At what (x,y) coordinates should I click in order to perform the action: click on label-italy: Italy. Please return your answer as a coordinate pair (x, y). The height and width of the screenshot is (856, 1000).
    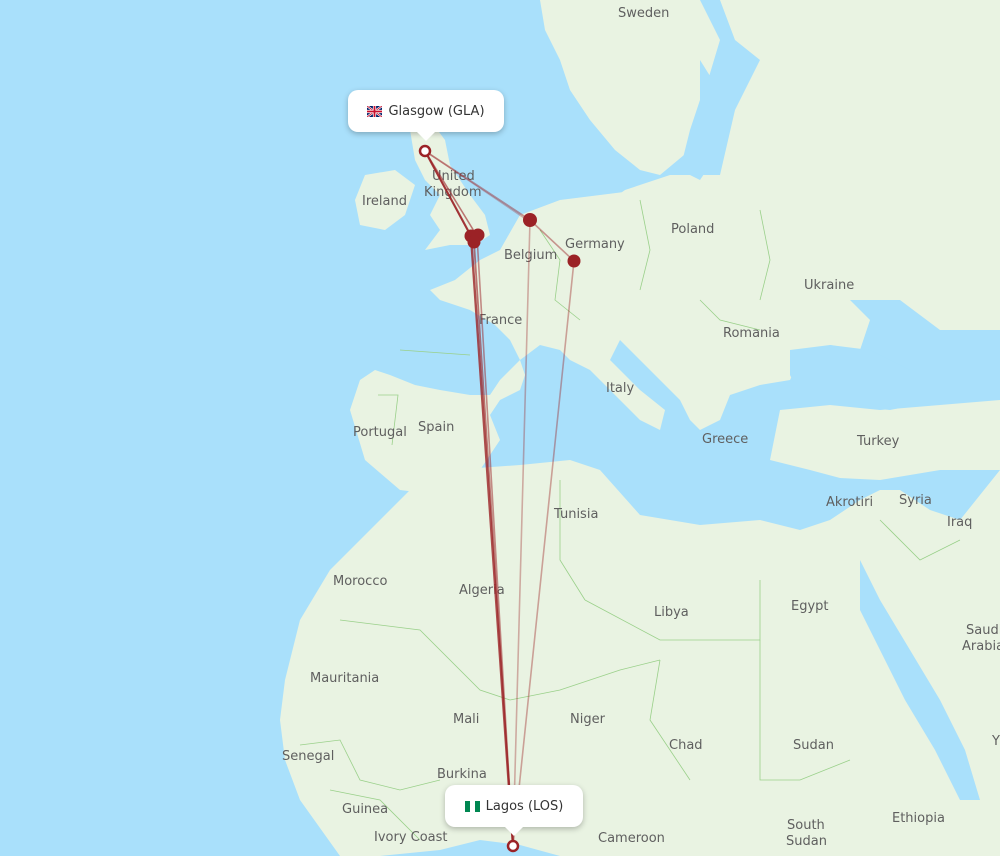
    Looking at the image, I should click on (620, 388).